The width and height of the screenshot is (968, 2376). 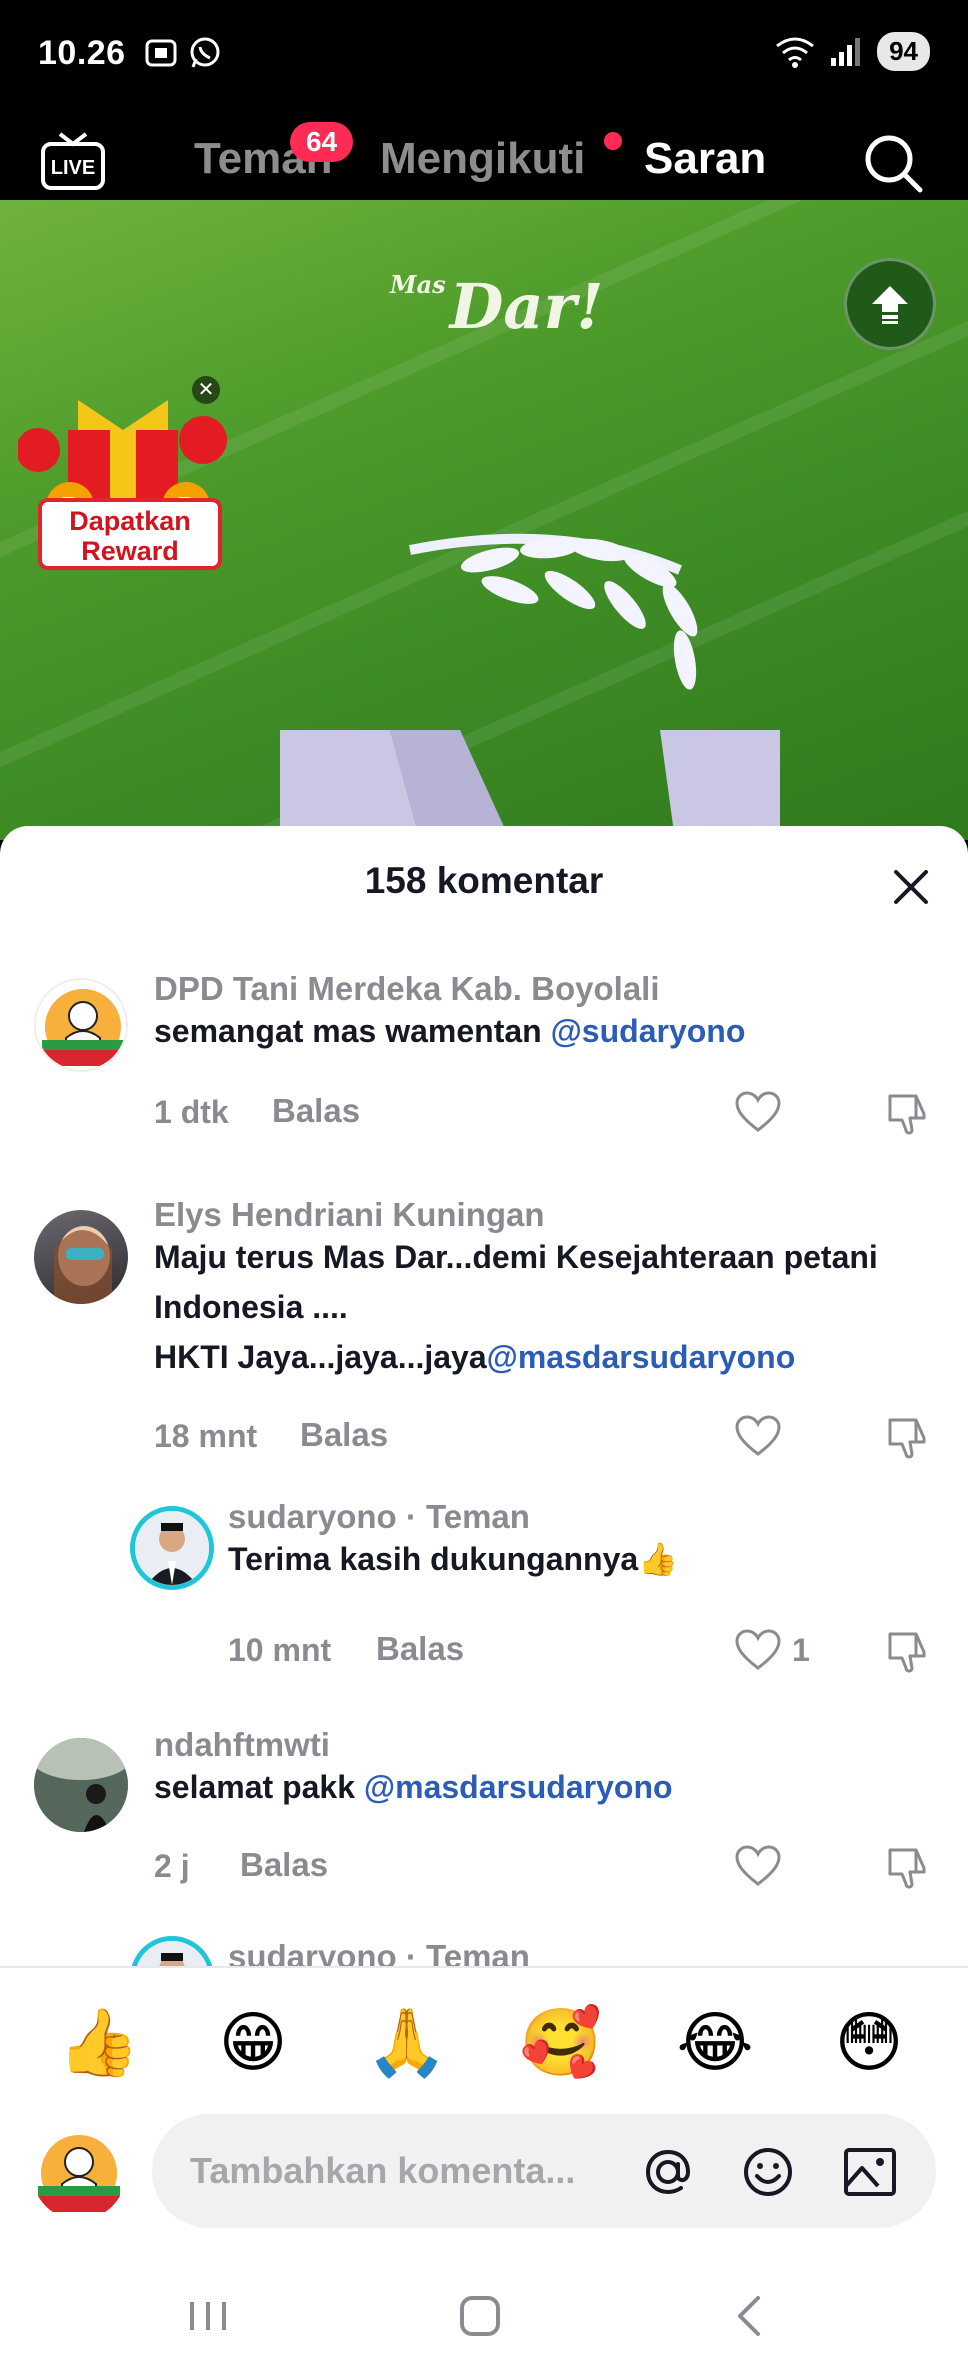 I want to click on comment-author: ndahftmwti, so click(x=242, y=1745).